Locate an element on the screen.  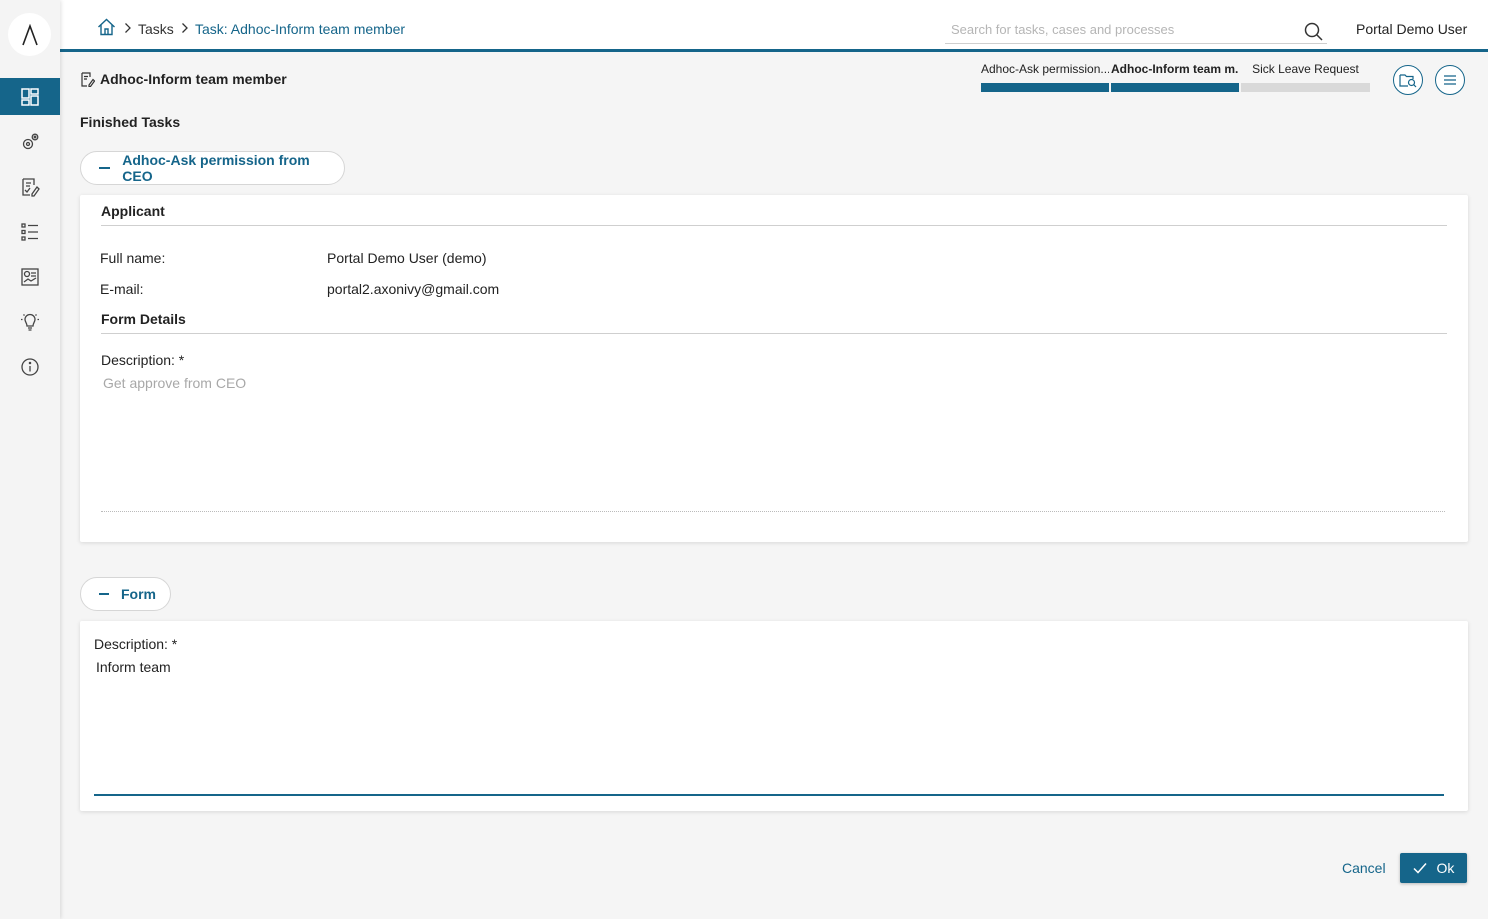
task-title-row: Adhoc-Inform team member is located at coordinates (183, 79).